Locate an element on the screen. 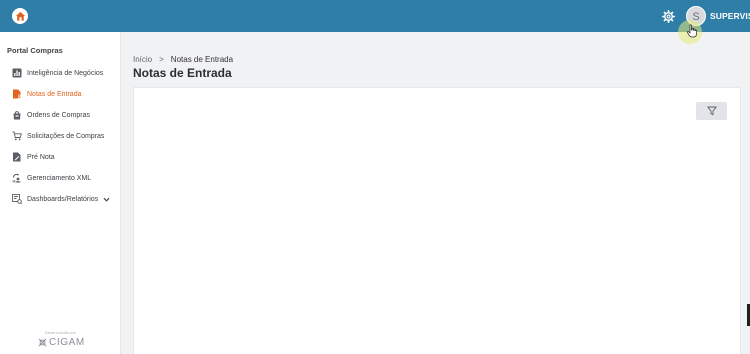 This screenshot has width=750, height=354. cigam-logo: CIGAM is located at coordinates (61, 342).